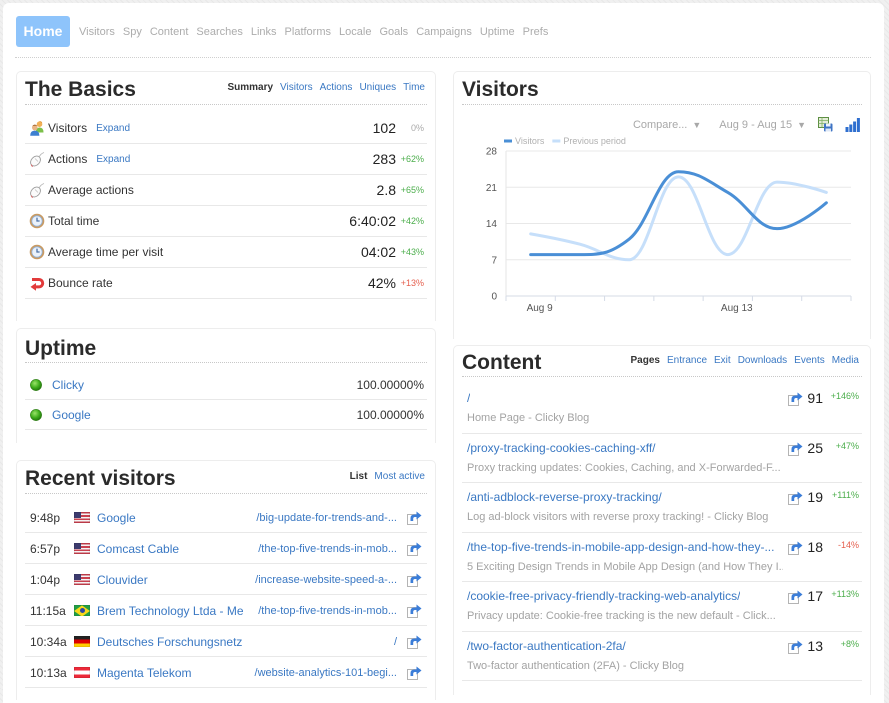  I want to click on visitor-name-link: Google, so click(173, 518).